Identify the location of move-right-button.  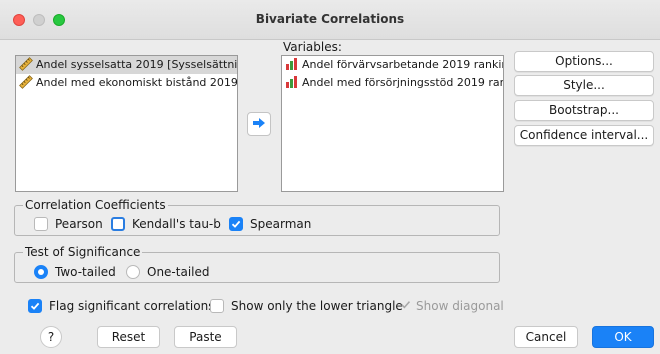
(259, 124).